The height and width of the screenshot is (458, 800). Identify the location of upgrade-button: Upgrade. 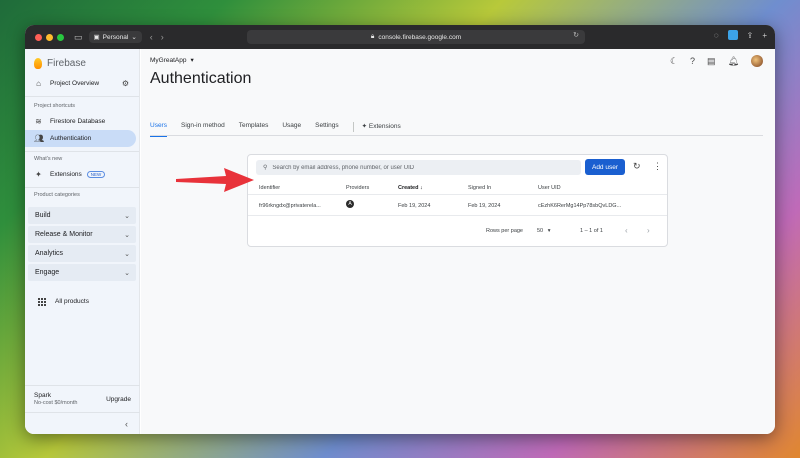
(118, 399).